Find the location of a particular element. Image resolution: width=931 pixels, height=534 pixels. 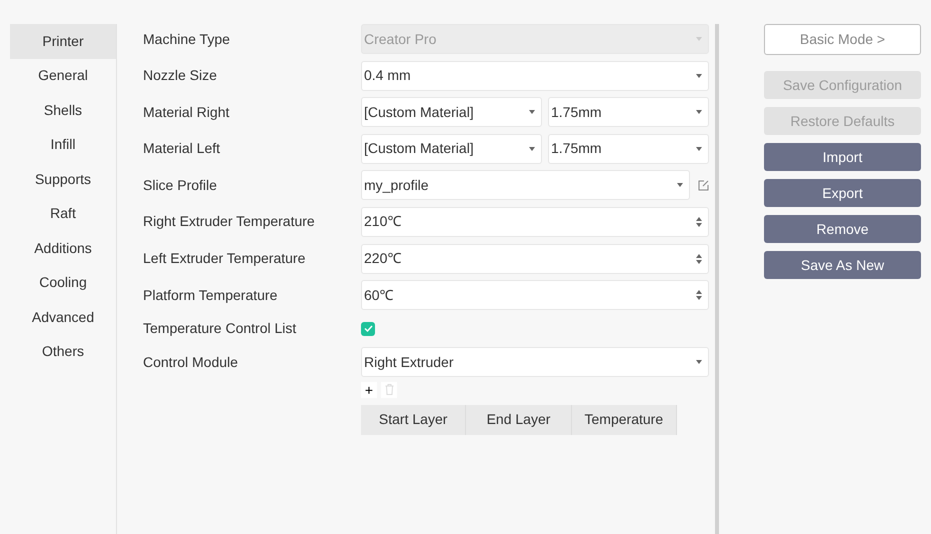

dropdown: 0.4 mm is located at coordinates (535, 75).